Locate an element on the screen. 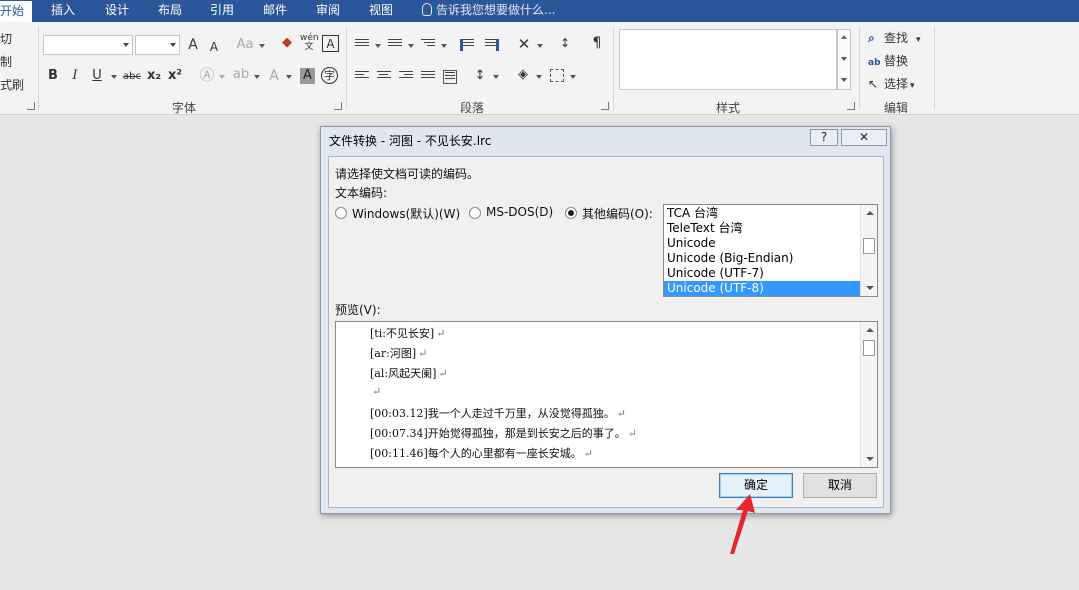 This screenshot has height=590, width=1079. phonetic-guide-icon: wén 文 is located at coordinates (309, 43).